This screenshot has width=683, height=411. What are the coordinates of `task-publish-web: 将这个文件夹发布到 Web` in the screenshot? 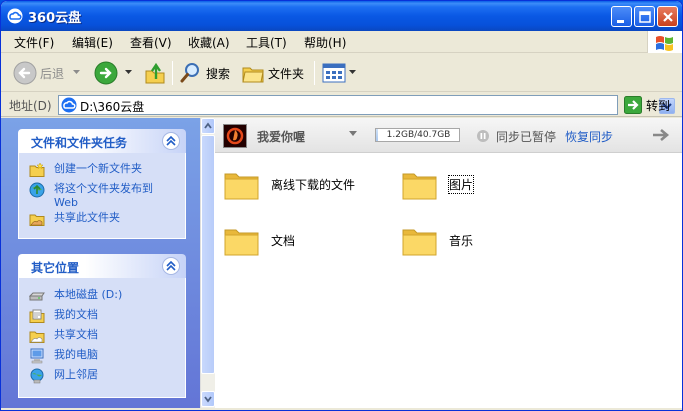 It's located at (91, 196).